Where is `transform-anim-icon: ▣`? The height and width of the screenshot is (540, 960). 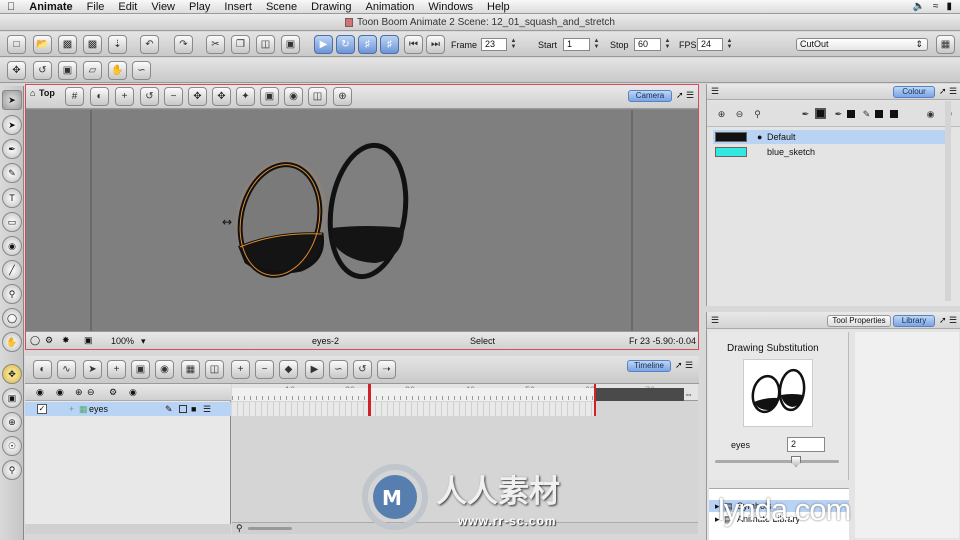 transform-anim-icon: ▣ is located at coordinates (12, 398).